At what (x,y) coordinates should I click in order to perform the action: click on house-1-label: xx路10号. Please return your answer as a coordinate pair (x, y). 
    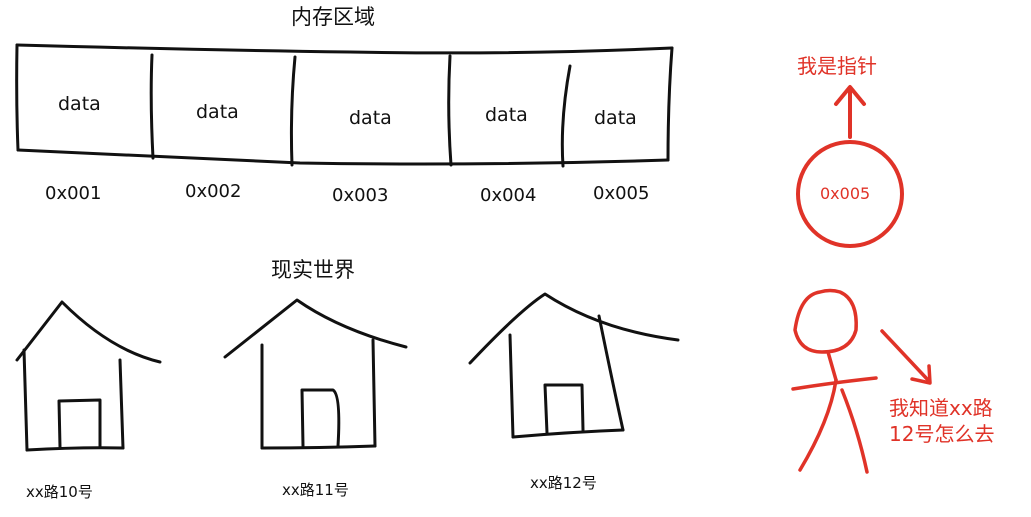
    Looking at the image, I should click on (59, 492).